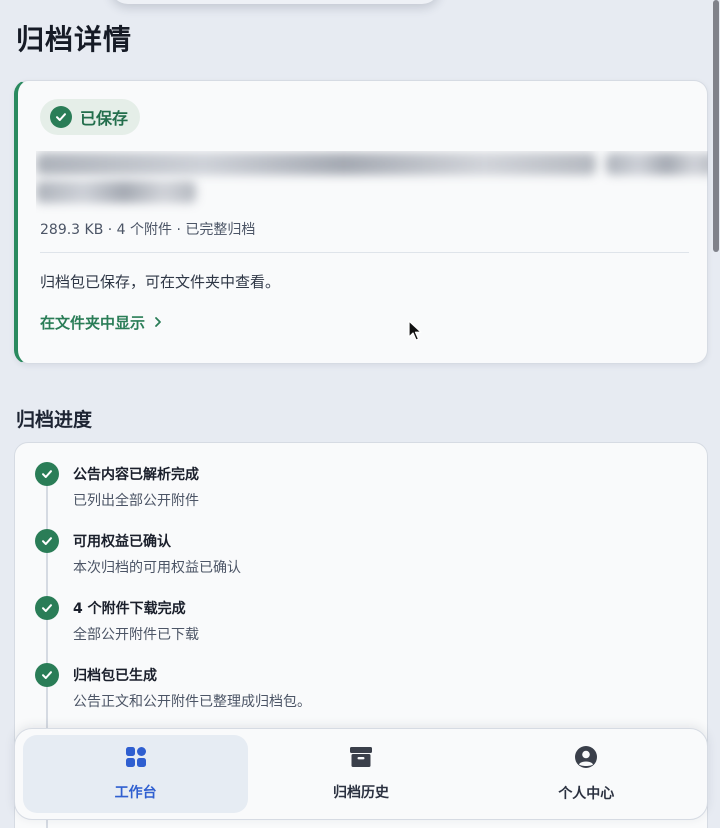 The width and height of the screenshot is (720, 828). Describe the element at coordinates (586, 759) in the screenshot. I see `user-circle-icon` at that location.